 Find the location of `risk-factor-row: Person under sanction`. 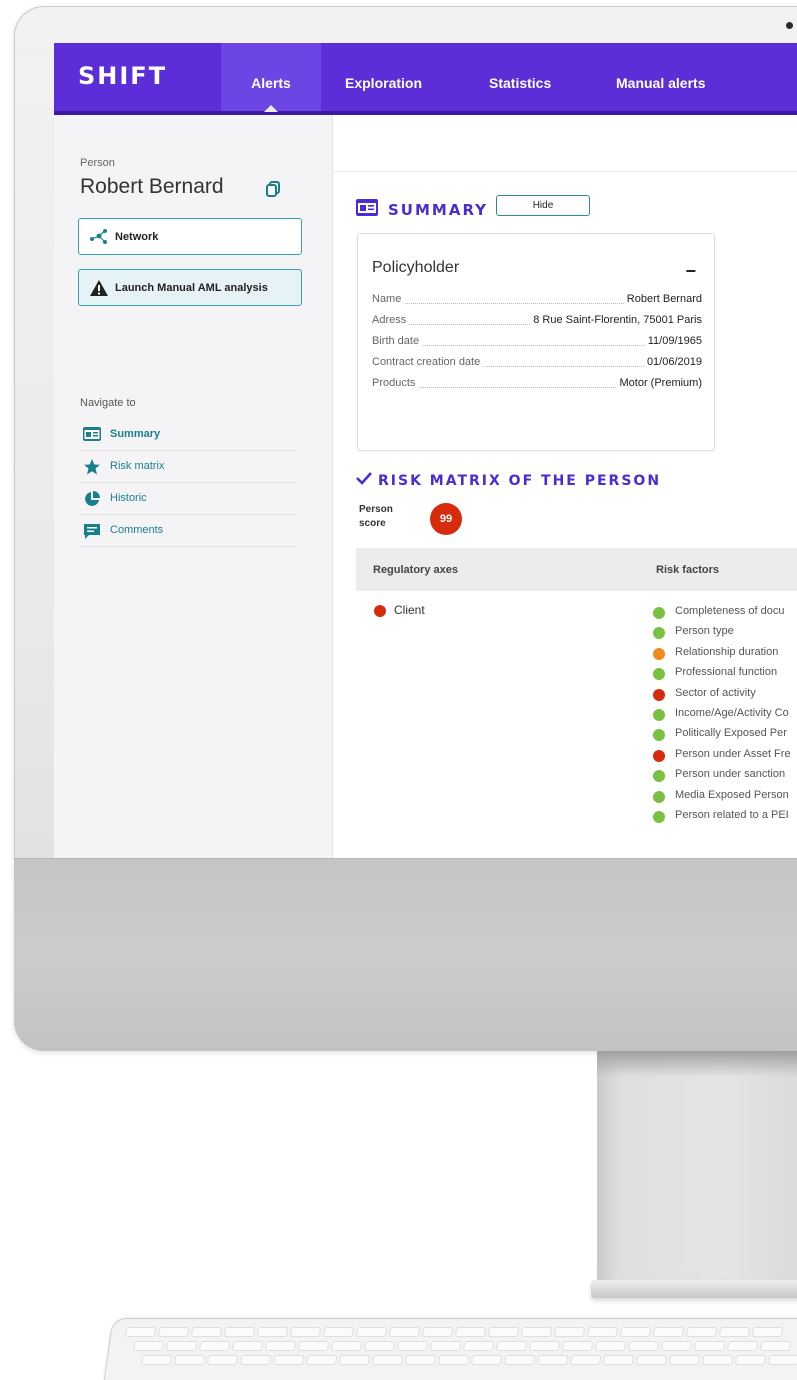

risk-factor-row: Person under sanction is located at coordinates (725, 776).